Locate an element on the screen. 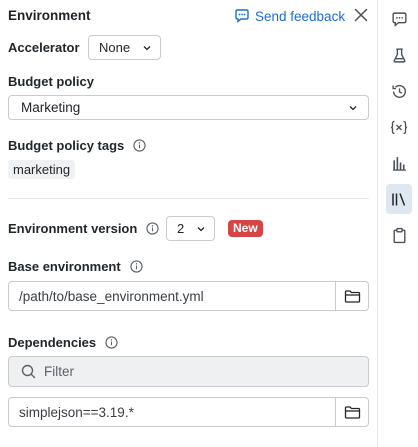 The height and width of the screenshot is (447, 418). clipboard-icon is located at coordinates (399, 235).